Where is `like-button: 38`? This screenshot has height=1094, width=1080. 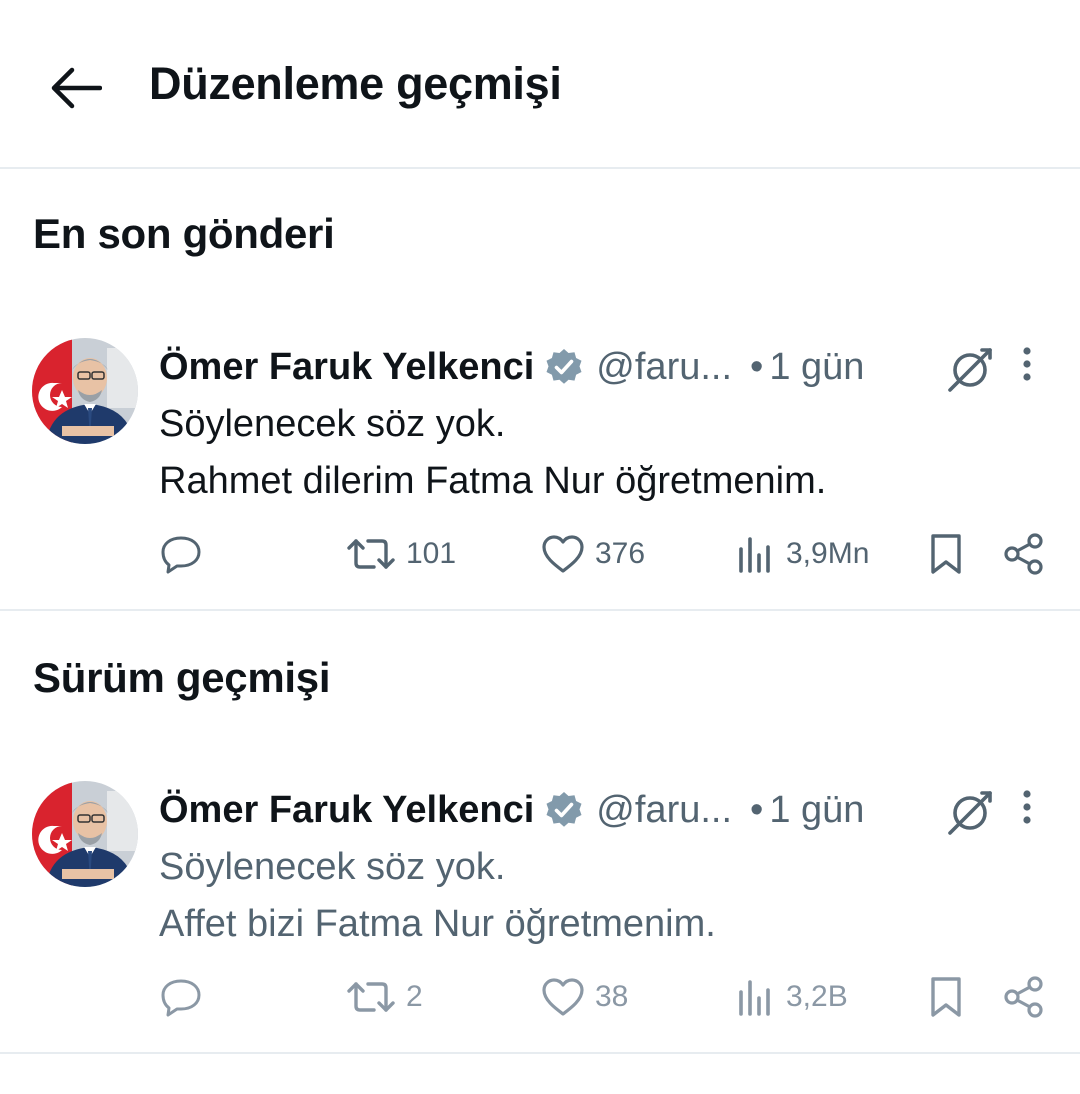 like-button: 38 is located at coordinates (584, 997).